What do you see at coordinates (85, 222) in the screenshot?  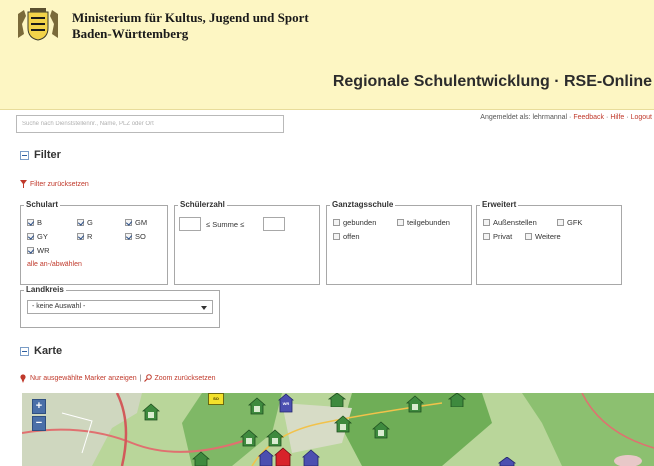 I see `checkbox-schulart-g: G` at bounding box center [85, 222].